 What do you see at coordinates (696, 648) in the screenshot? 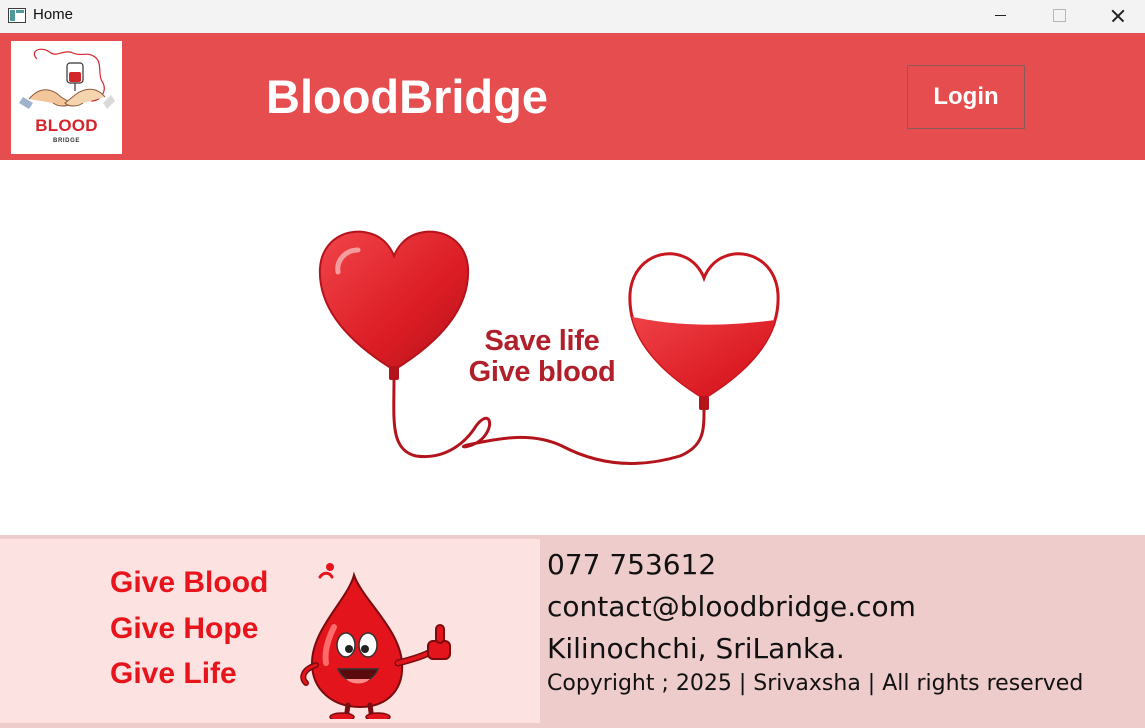
I see `contact-address: Kilinochchi, SriLanka.` at bounding box center [696, 648].